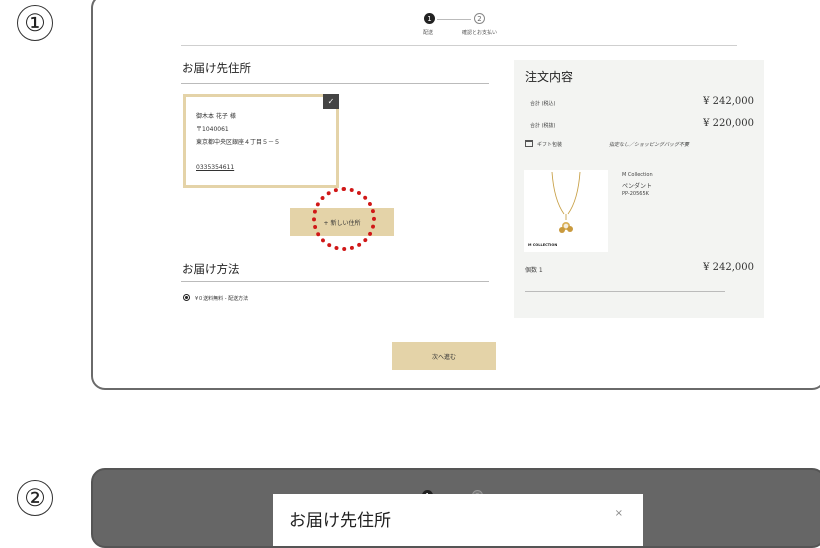 The height and width of the screenshot is (548, 820). Describe the element at coordinates (335, 83) in the screenshot. I see `address-divider` at that location.